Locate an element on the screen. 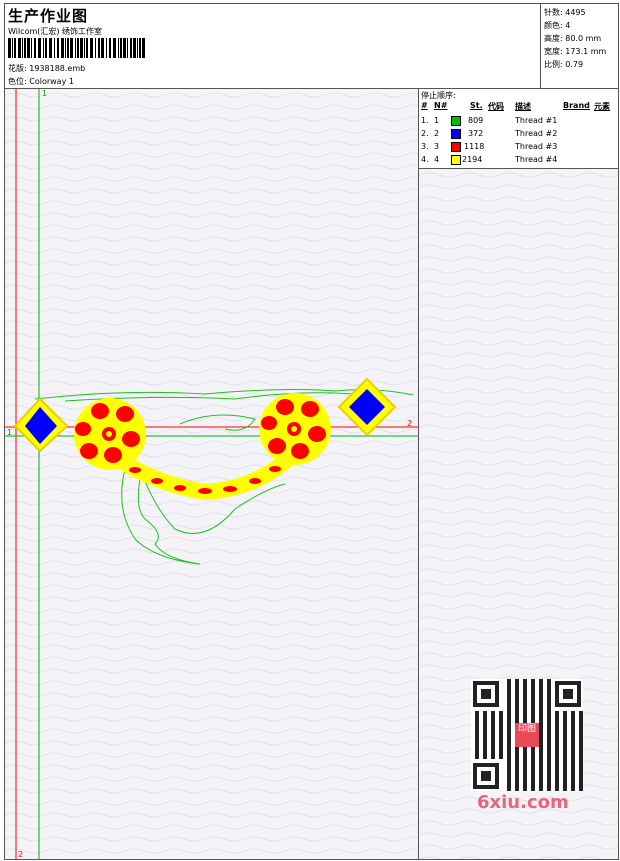 This screenshot has width=620, height=861. stat-label: 比例: is located at coordinates (553, 64).